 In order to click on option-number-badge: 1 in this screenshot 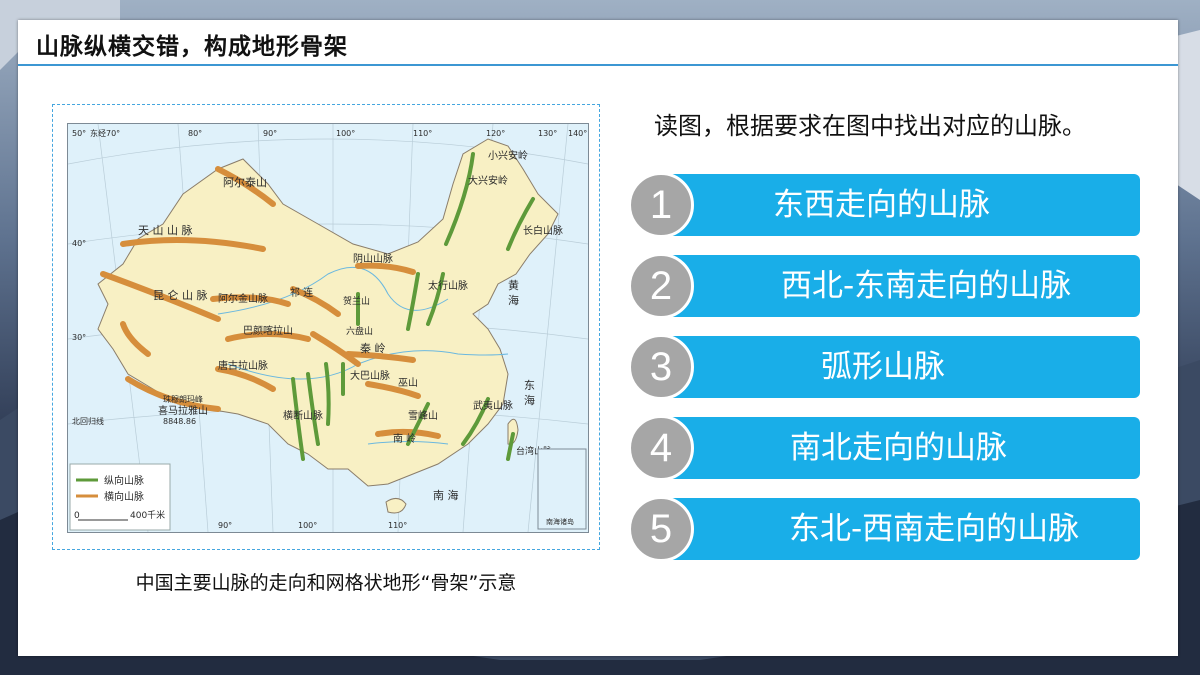, I will do `click(661, 205)`.